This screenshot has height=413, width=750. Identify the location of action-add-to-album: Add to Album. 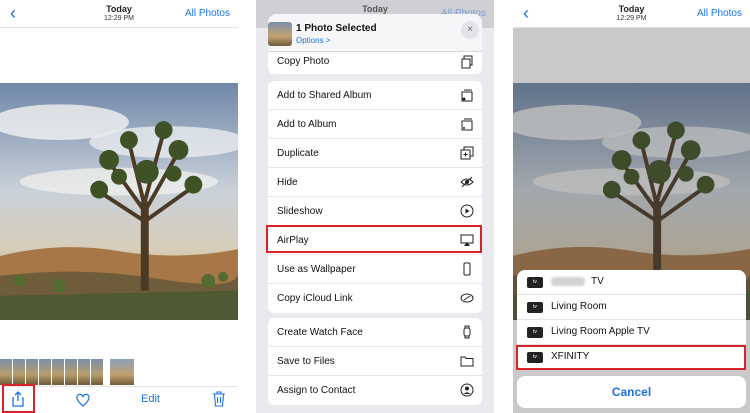
(375, 124).